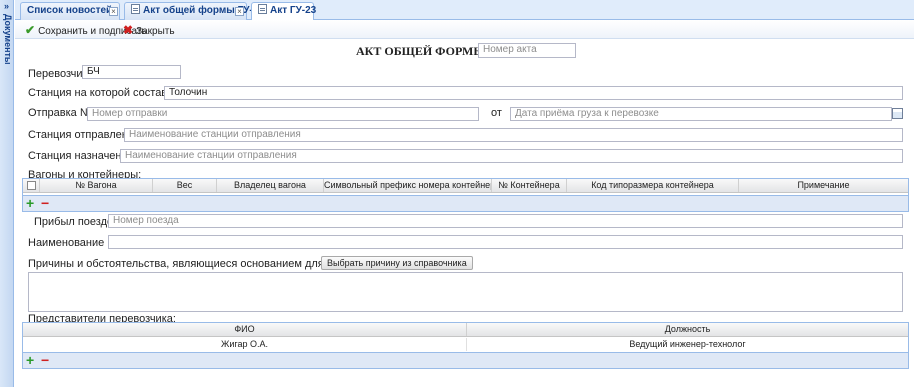 The image size is (914, 387). I want to click on station-input: Толочин, so click(533, 93).